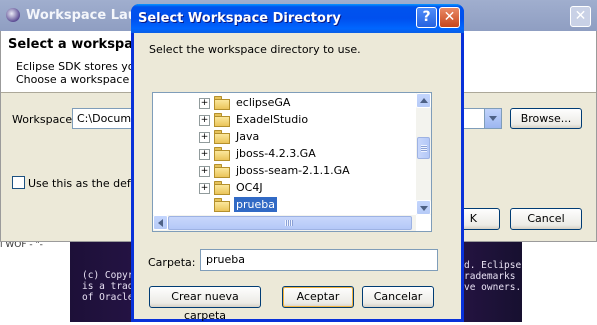 The image size is (597, 325). What do you see at coordinates (449, 17) in the screenshot?
I see `dialog-close-button: ✕` at bounding box center [449, 17].